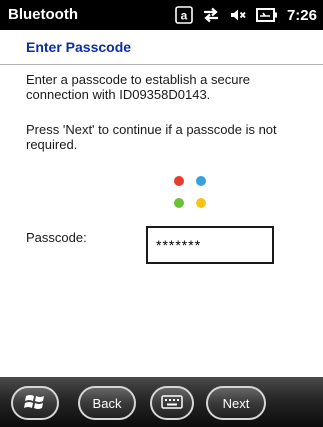 The width and height of the screenshot is (323, 427). I want to click on speaker-muted-icon, so click(238, 15).